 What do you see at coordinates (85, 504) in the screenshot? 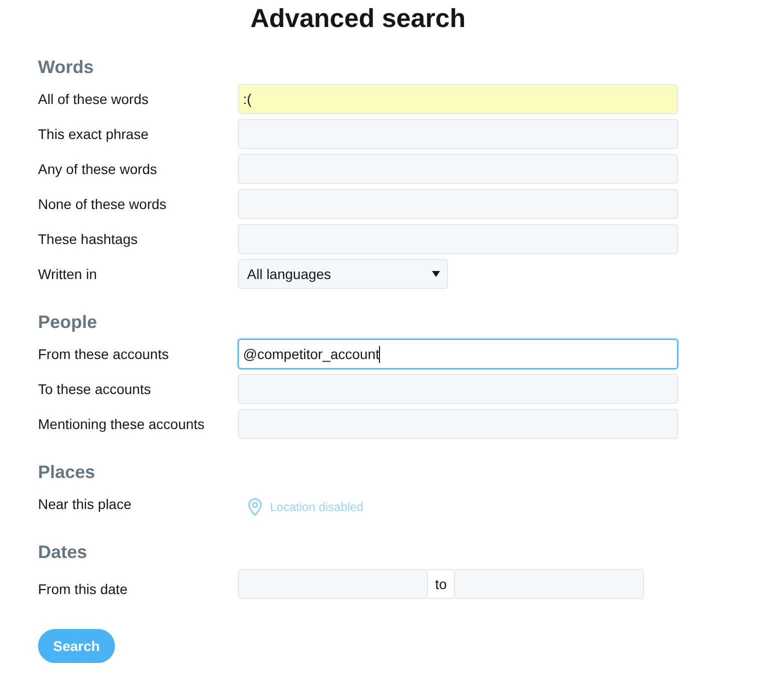
I see `field-label: Near this place` at bounding box center [85, 504].